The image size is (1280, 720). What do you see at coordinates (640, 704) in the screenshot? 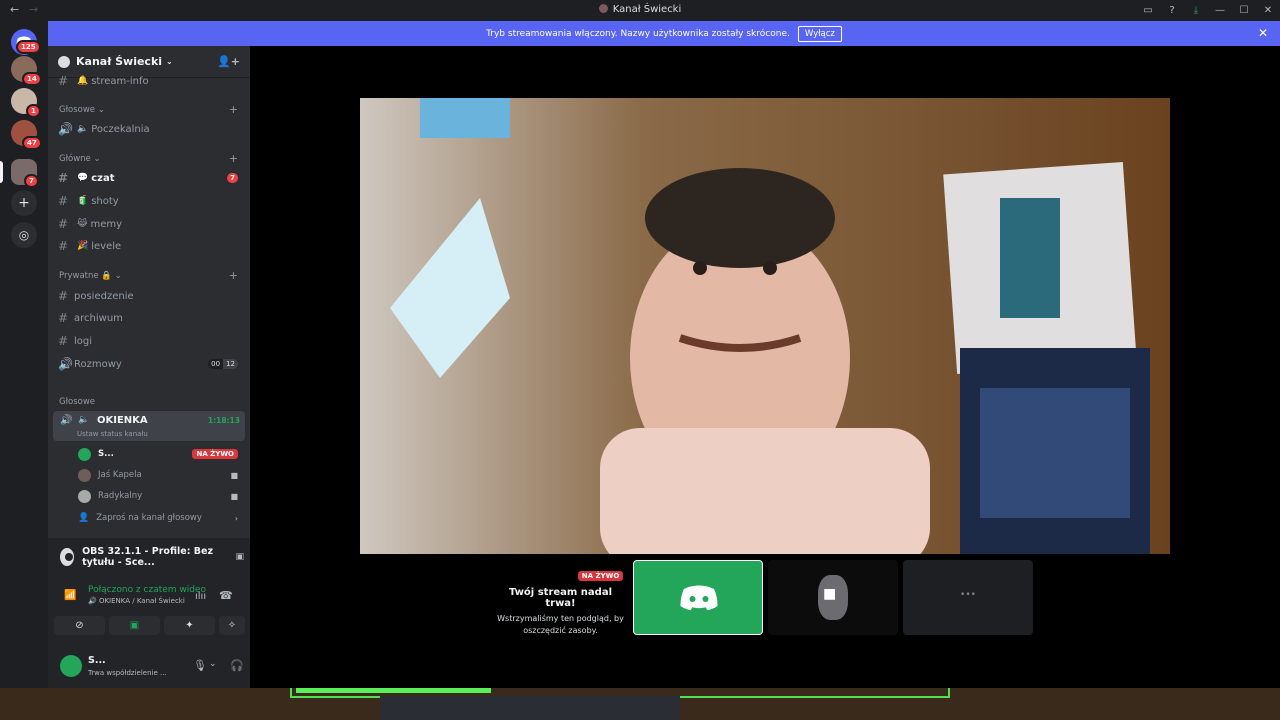
I see `background-strip` at bounding box center [640, 704].